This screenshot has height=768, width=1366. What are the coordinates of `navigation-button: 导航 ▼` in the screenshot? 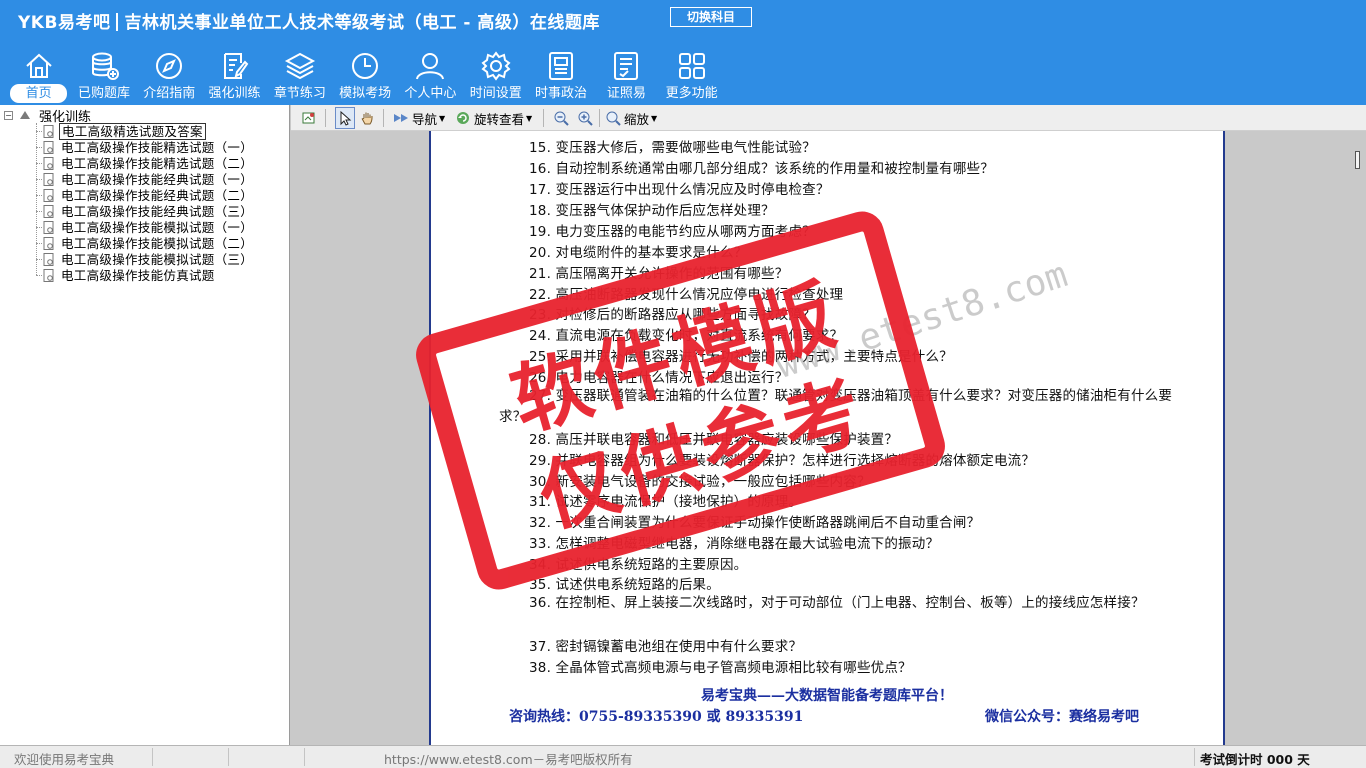 It's located at (419, 118).